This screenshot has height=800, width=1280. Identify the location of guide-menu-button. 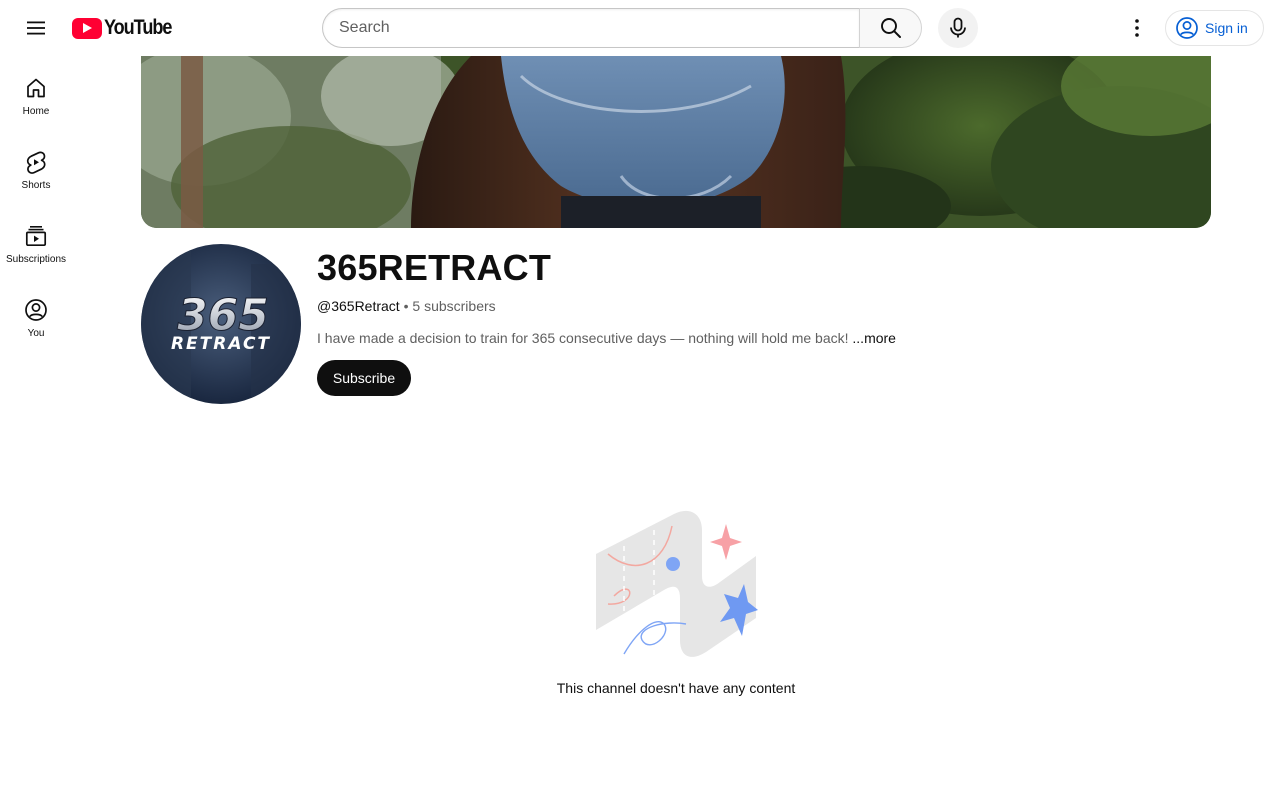
(36, 28).